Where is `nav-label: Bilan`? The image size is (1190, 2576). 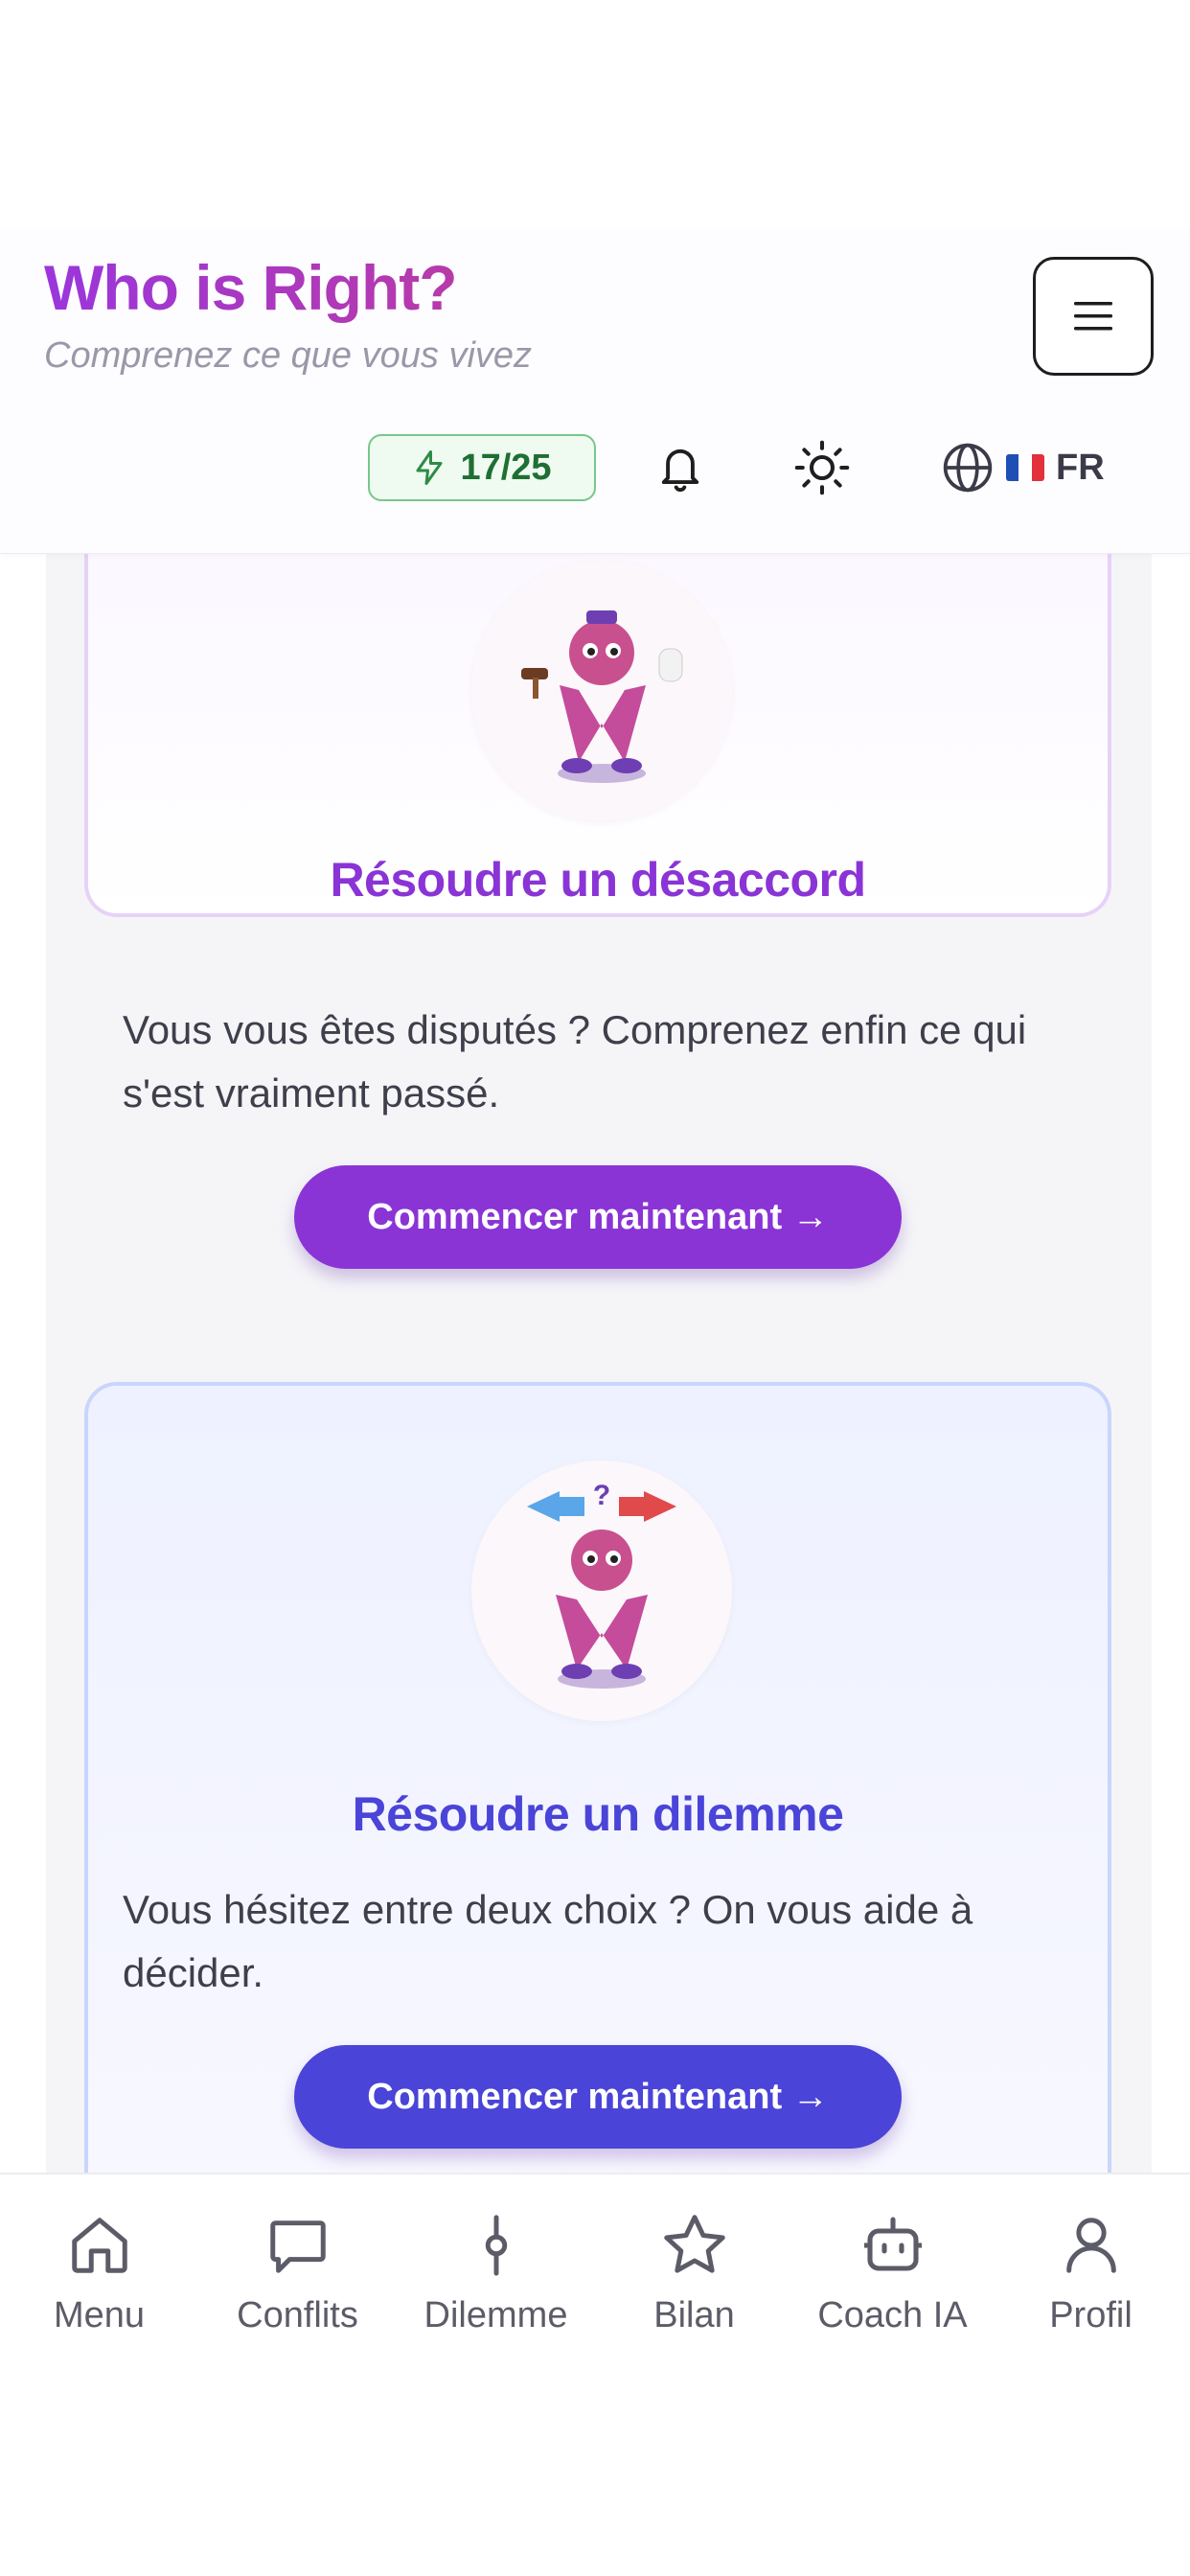 nav-label: Bilan is located at coordinates (694, 2315).